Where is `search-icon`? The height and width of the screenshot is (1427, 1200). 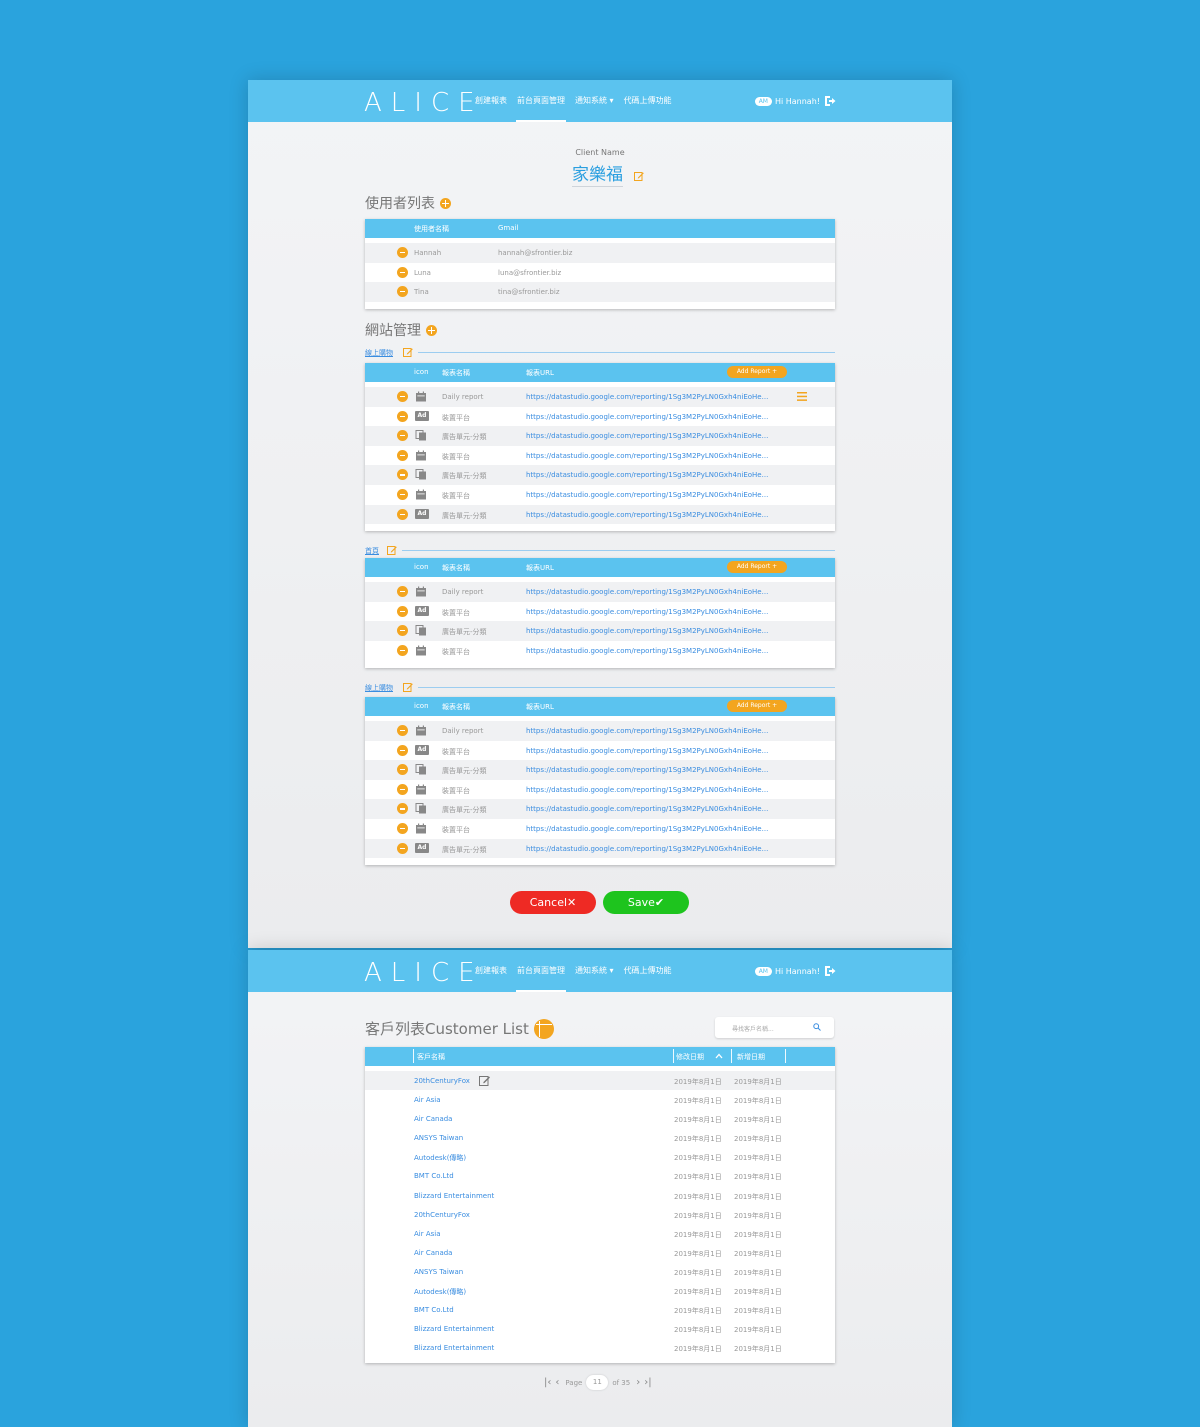 search-icon is located at coordinates (817, 1027).